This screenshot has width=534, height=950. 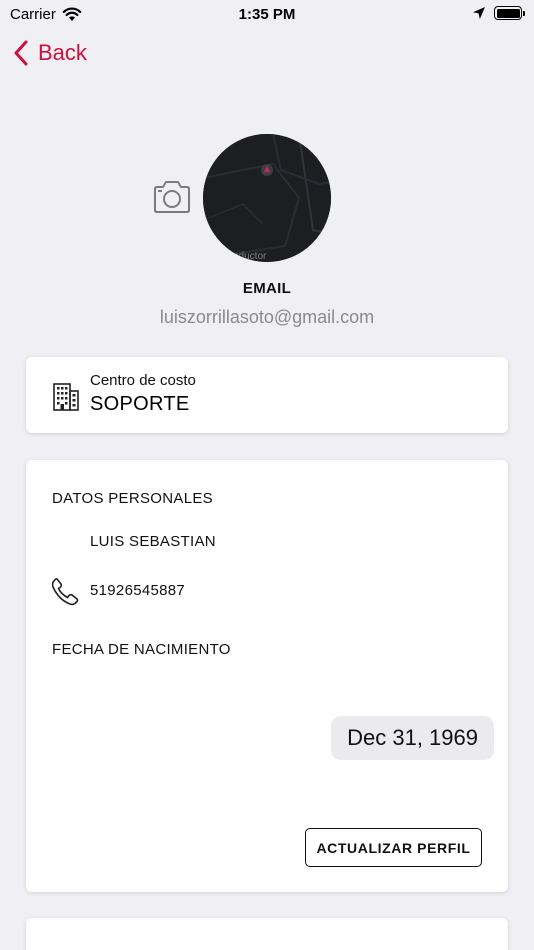 I want to click on email-value: luiszorrillasoto@gmail.com, so click(x=267, y=317).